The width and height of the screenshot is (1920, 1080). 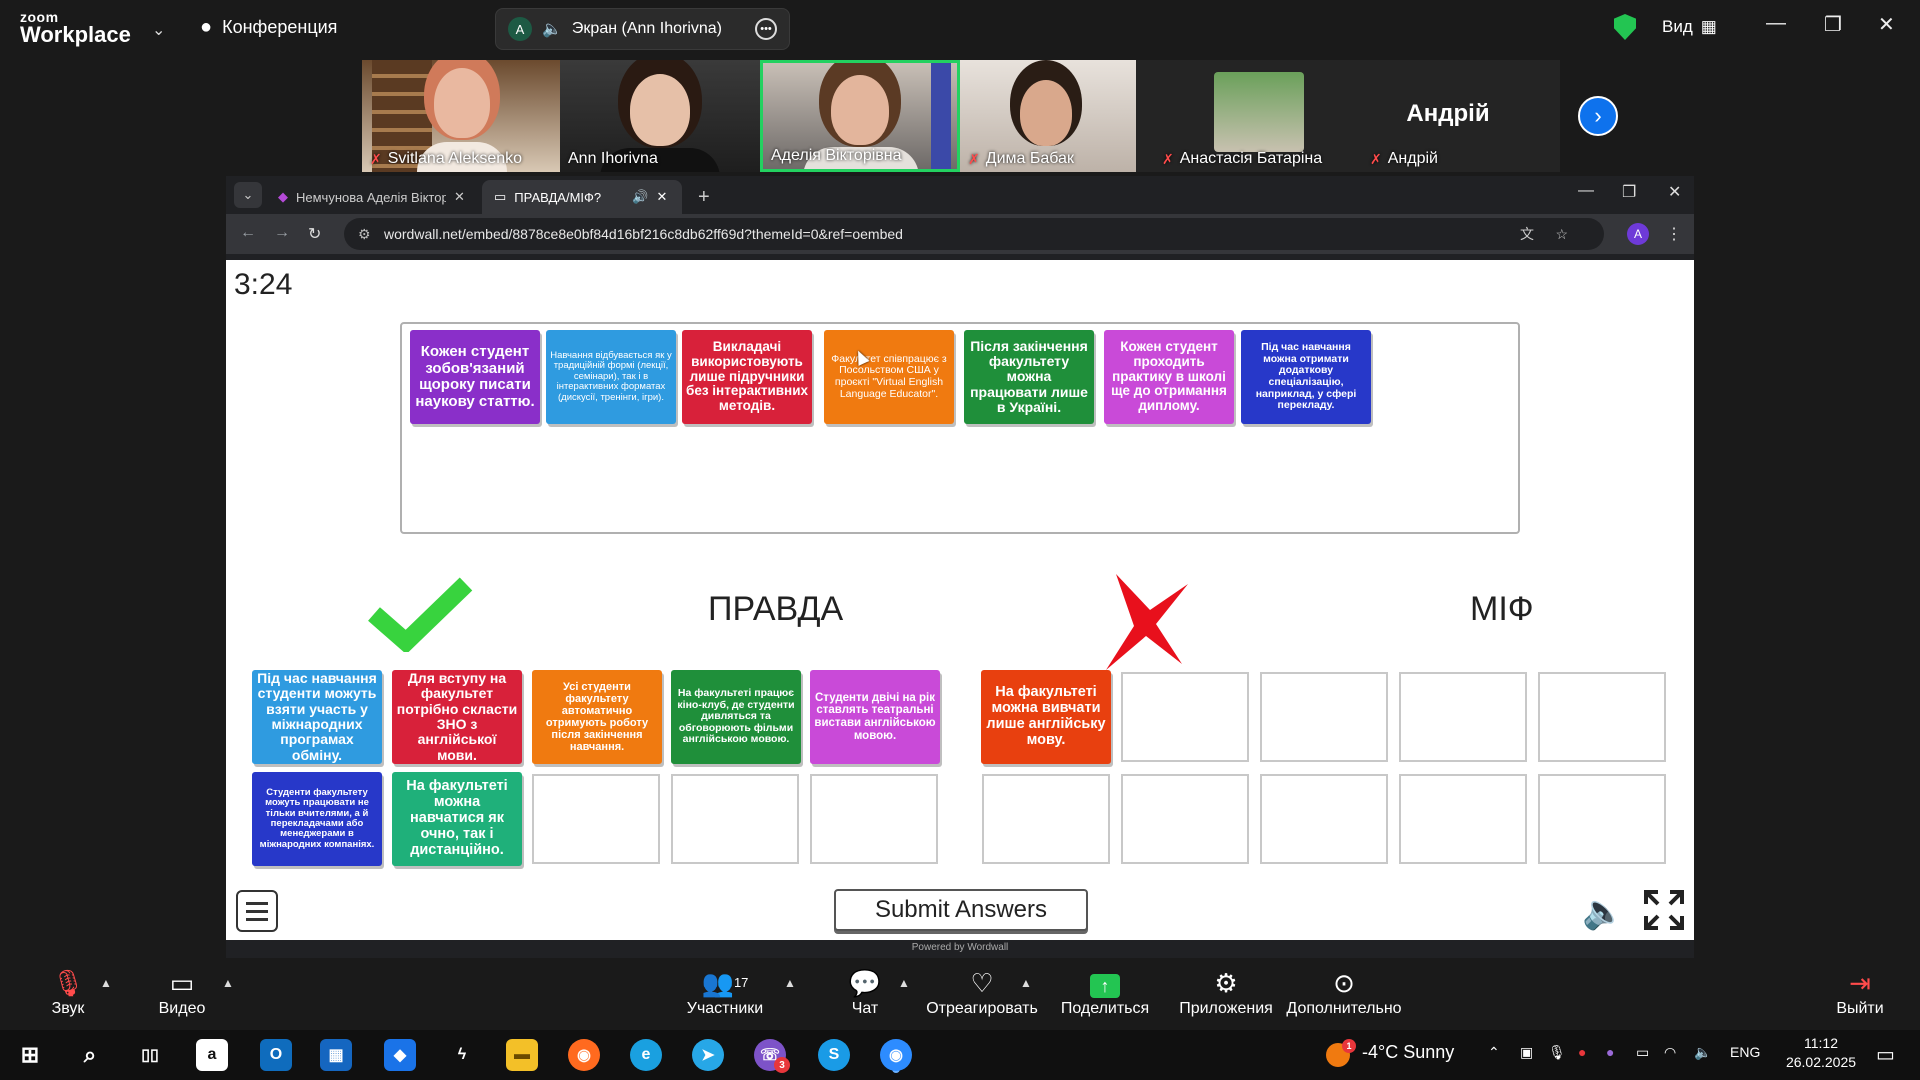 What do you see at coordinates (790, 983) in the screenshot?
I see `participants-caret-icon: ▲` at bounding box center [790, 983].